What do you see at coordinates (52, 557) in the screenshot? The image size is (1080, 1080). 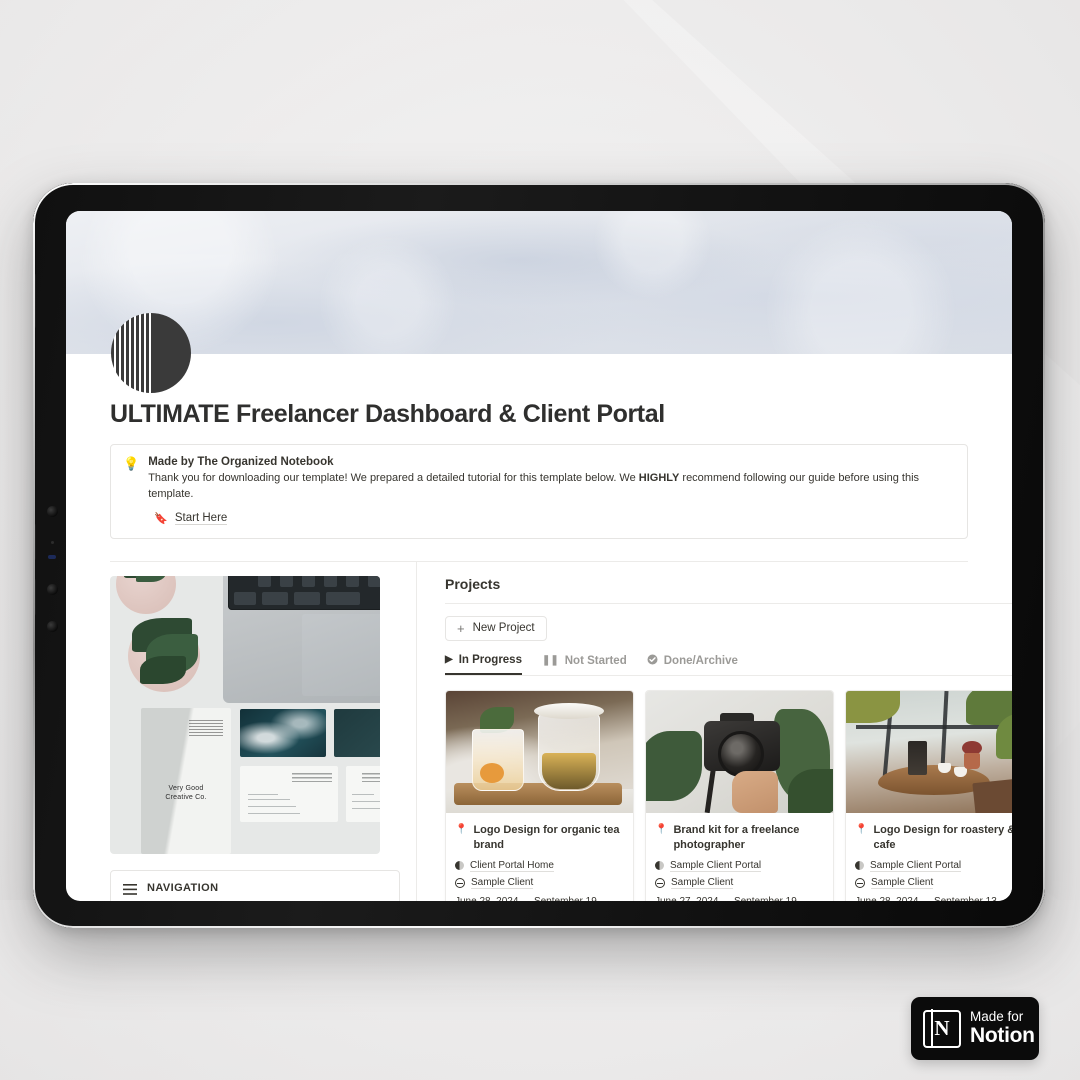 I see `sensor-indicator-icon` at bounding box center [52, 557].